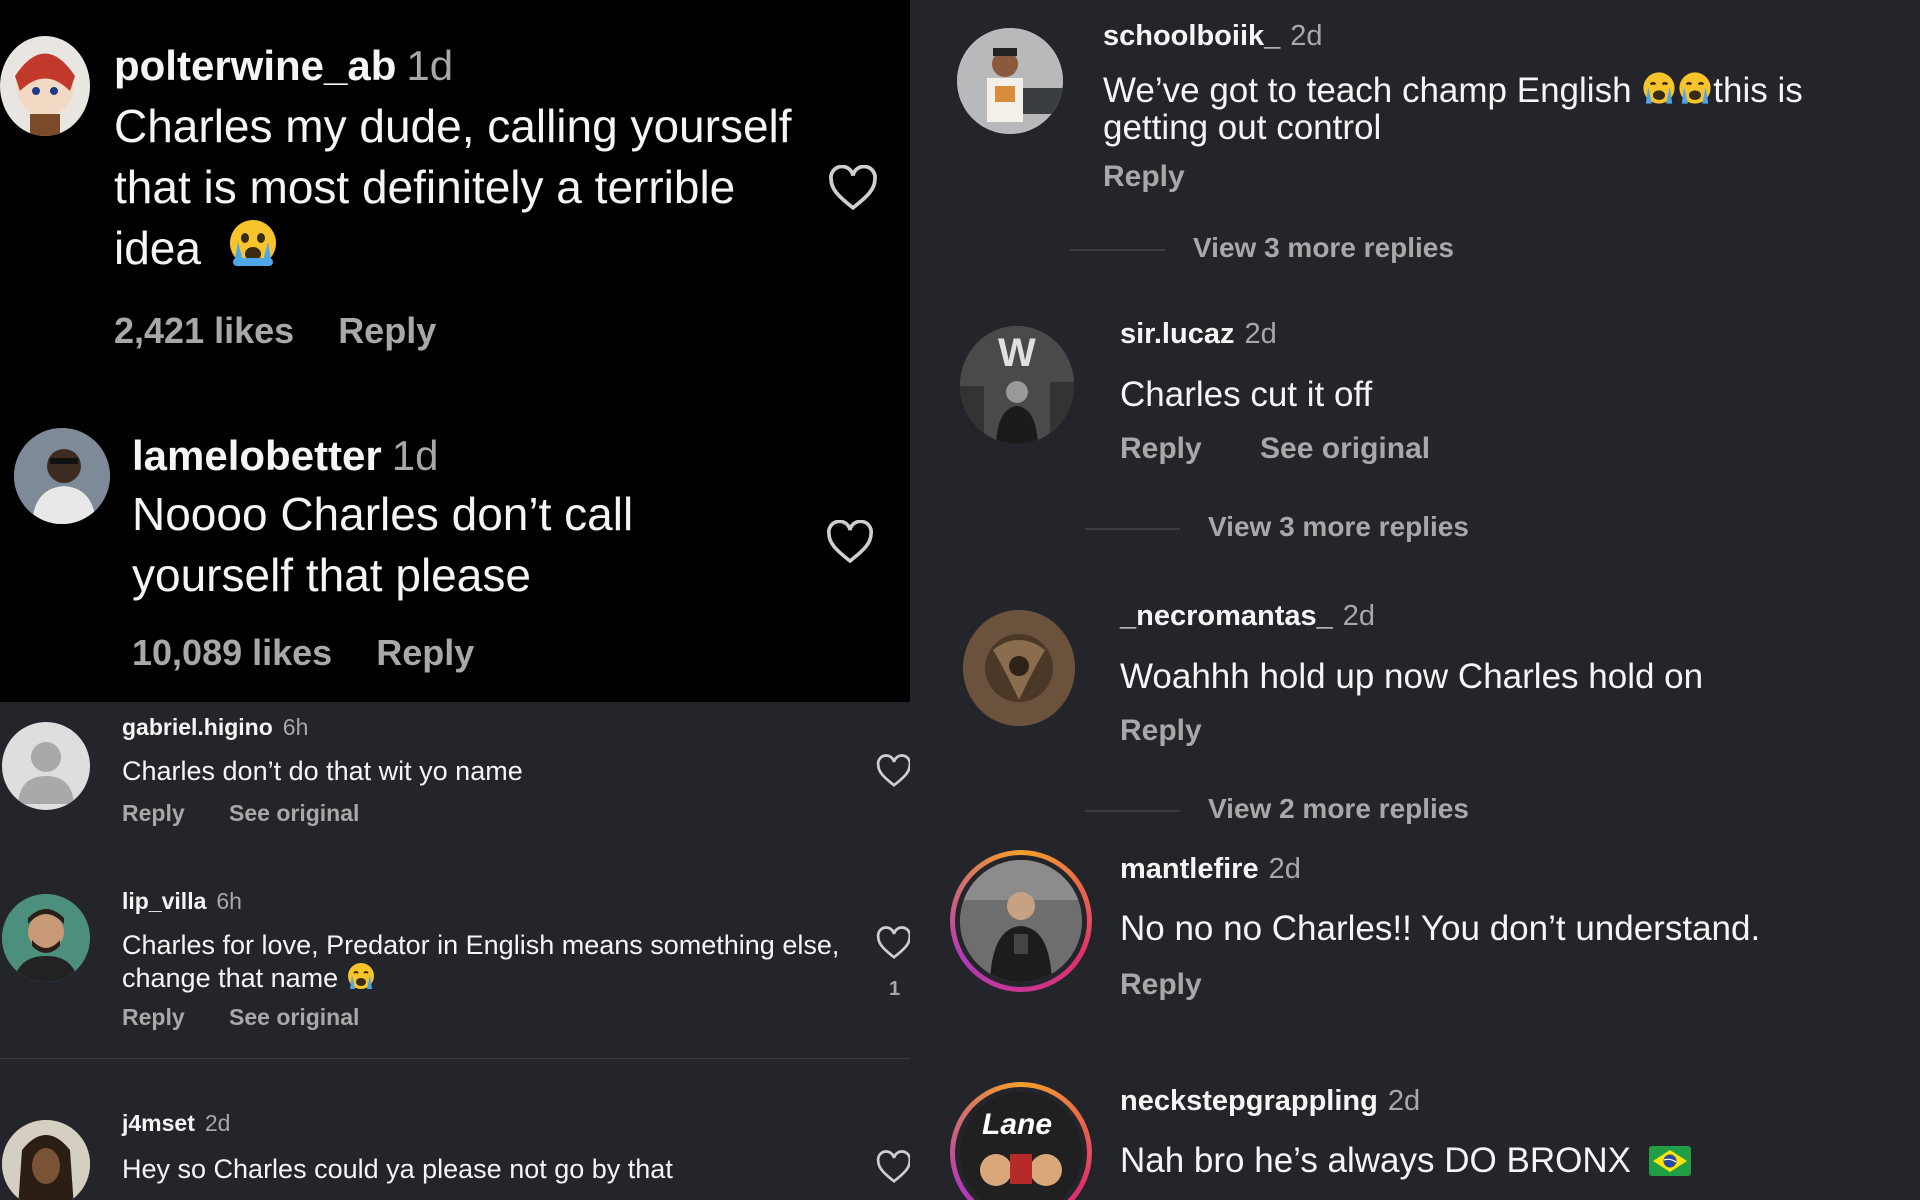  Describe the element at coordinates (1189, 869) in the screenshot. I see `username: mantlefire` at that location.